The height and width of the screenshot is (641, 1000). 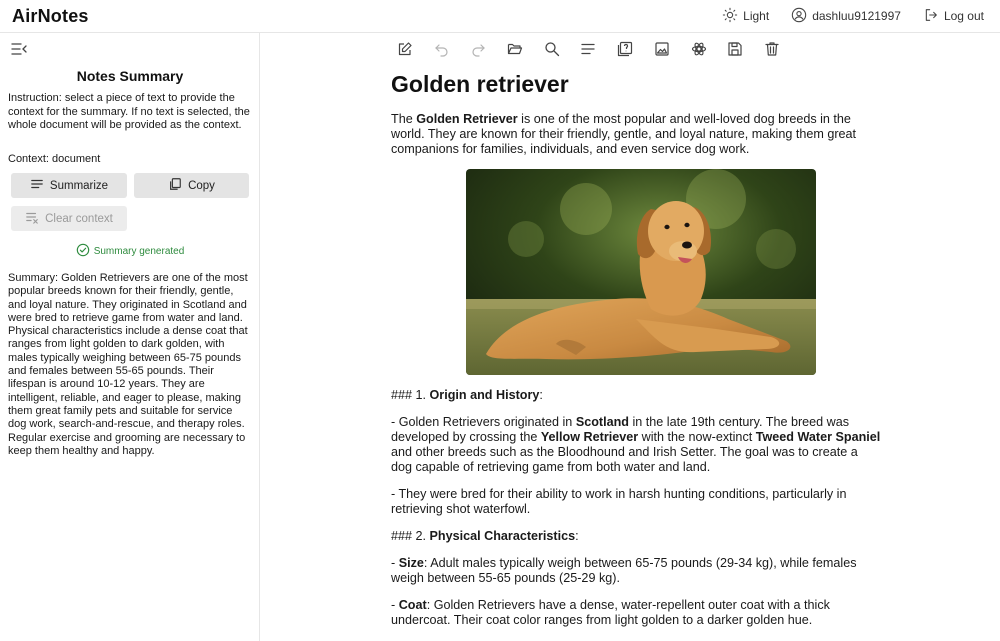 What do you see at coordinates (515, 49) in the screenshot?
I see `open-folder-icon` at bounding box center [515, 49].